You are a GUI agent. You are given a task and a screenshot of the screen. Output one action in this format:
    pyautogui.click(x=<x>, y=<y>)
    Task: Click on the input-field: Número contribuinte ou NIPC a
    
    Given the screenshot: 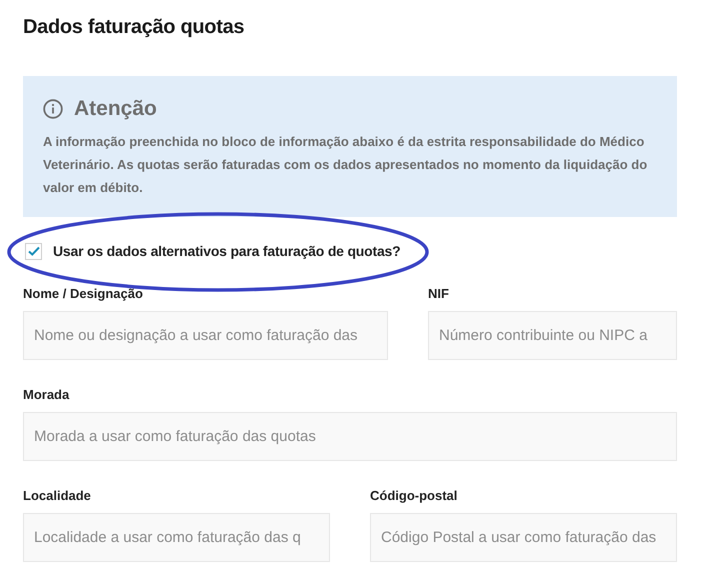 What is the action you would take?
    pyautogui.click(x=552, y=335)
    